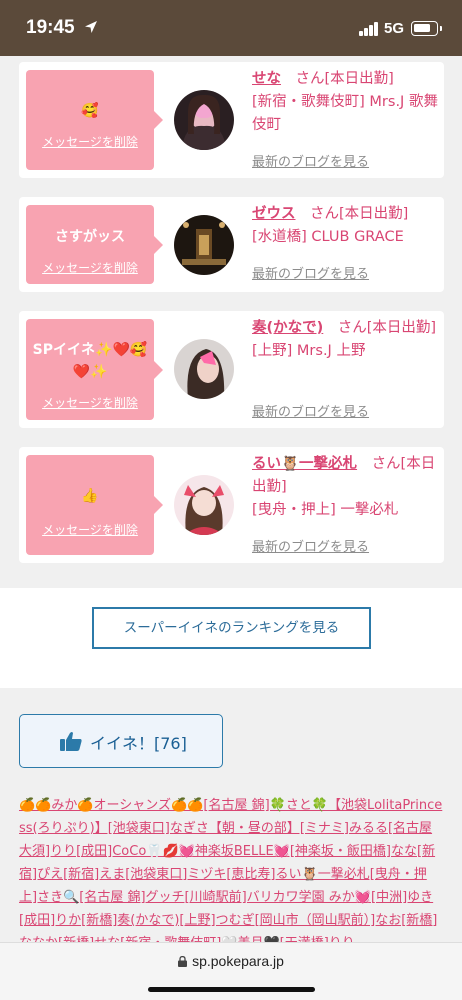  I want to click on super-like-ranking-button: スーパーイイネのランキングを見る, so click(231, 628).